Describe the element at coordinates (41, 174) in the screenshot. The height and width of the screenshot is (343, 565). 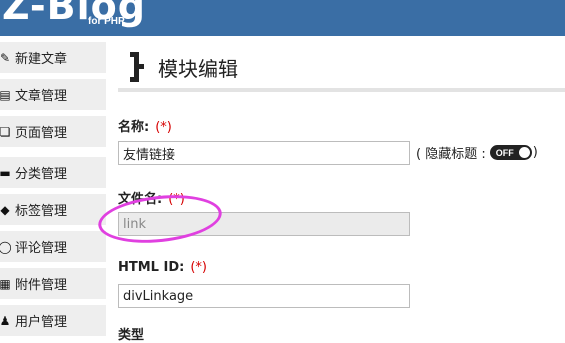
I see `sidebar-item-label: 分类管理` at that location.